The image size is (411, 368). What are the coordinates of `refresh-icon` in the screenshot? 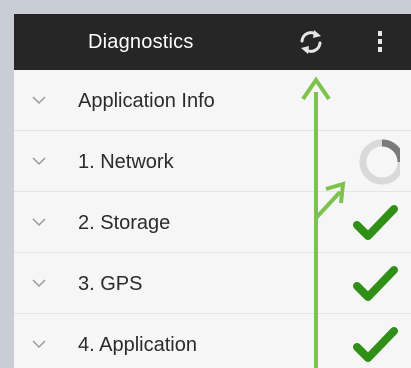 It's located at (311, 42).